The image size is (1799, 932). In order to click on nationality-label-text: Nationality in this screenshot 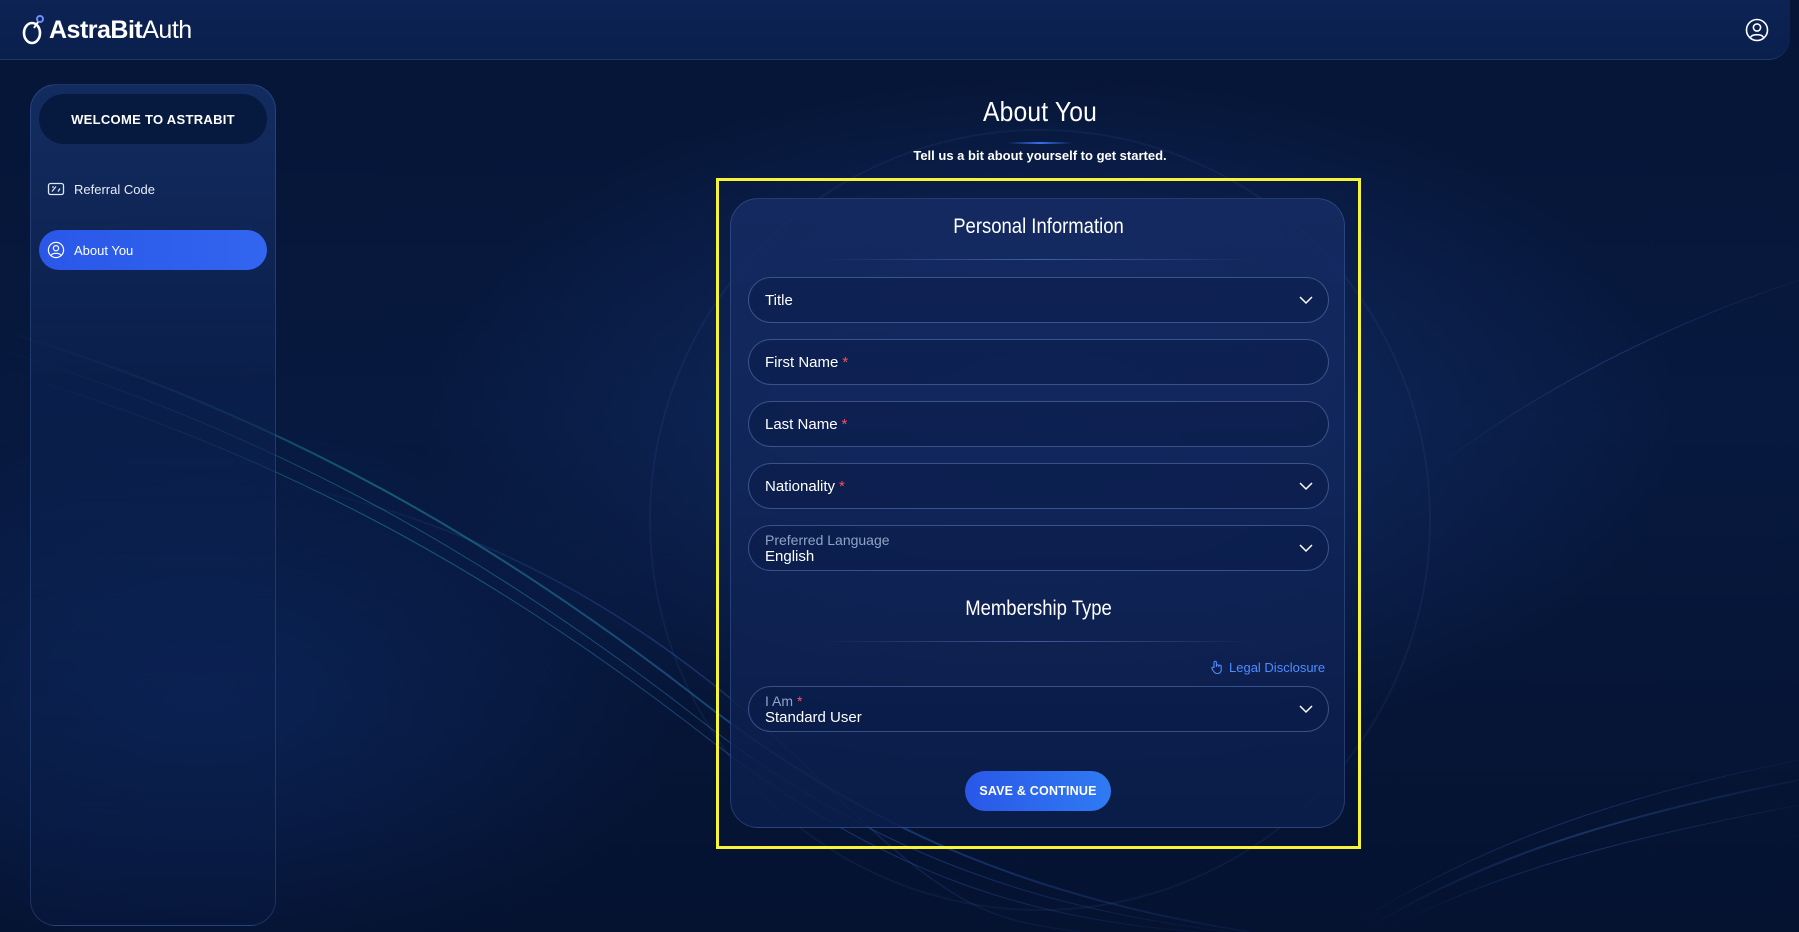, I will do `click(800, 486)`.